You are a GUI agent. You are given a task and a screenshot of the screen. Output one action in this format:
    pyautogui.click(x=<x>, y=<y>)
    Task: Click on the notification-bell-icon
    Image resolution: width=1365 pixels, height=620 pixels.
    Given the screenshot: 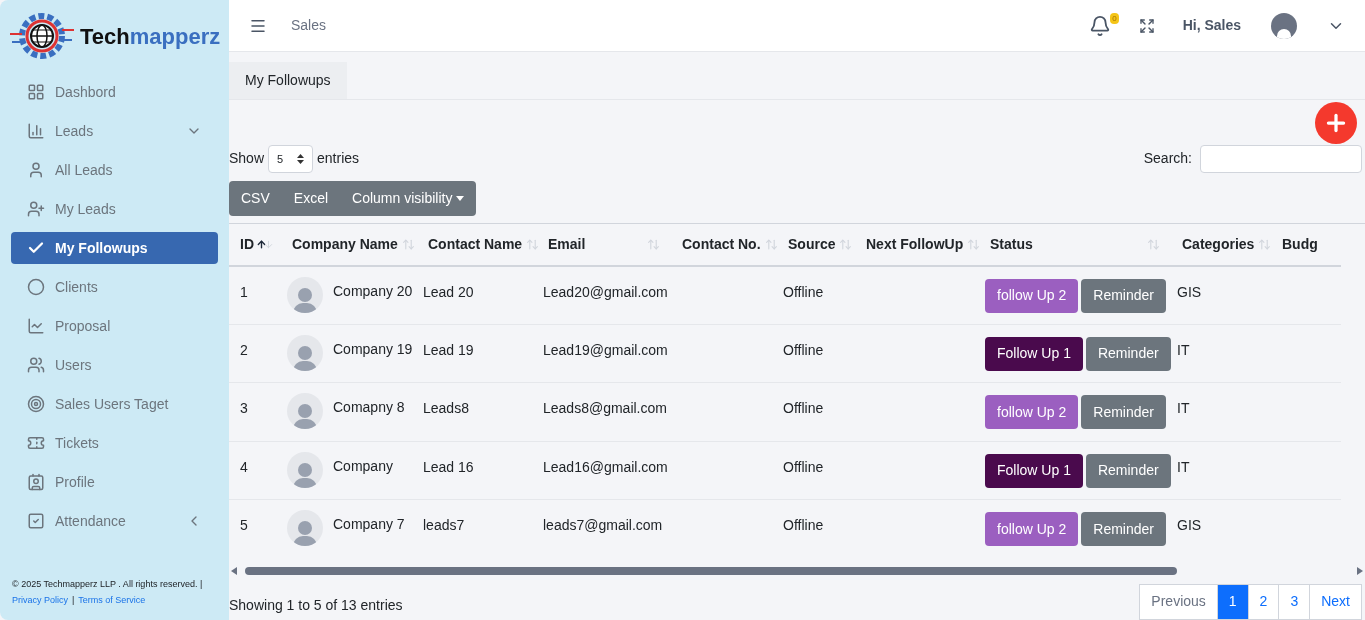 What is the action you would take?
    pyautogui.click(x=1099, y=25)
    